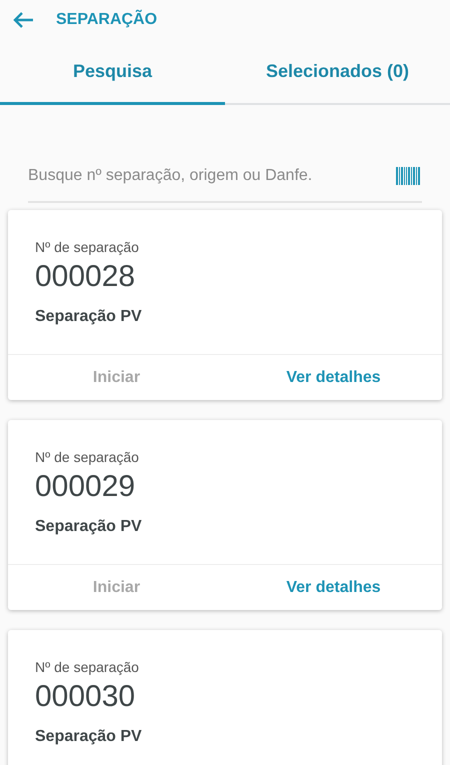 The height and width of the screenshot is (765, 450). I want to click on separation-number: 000029, so click(85, 487).